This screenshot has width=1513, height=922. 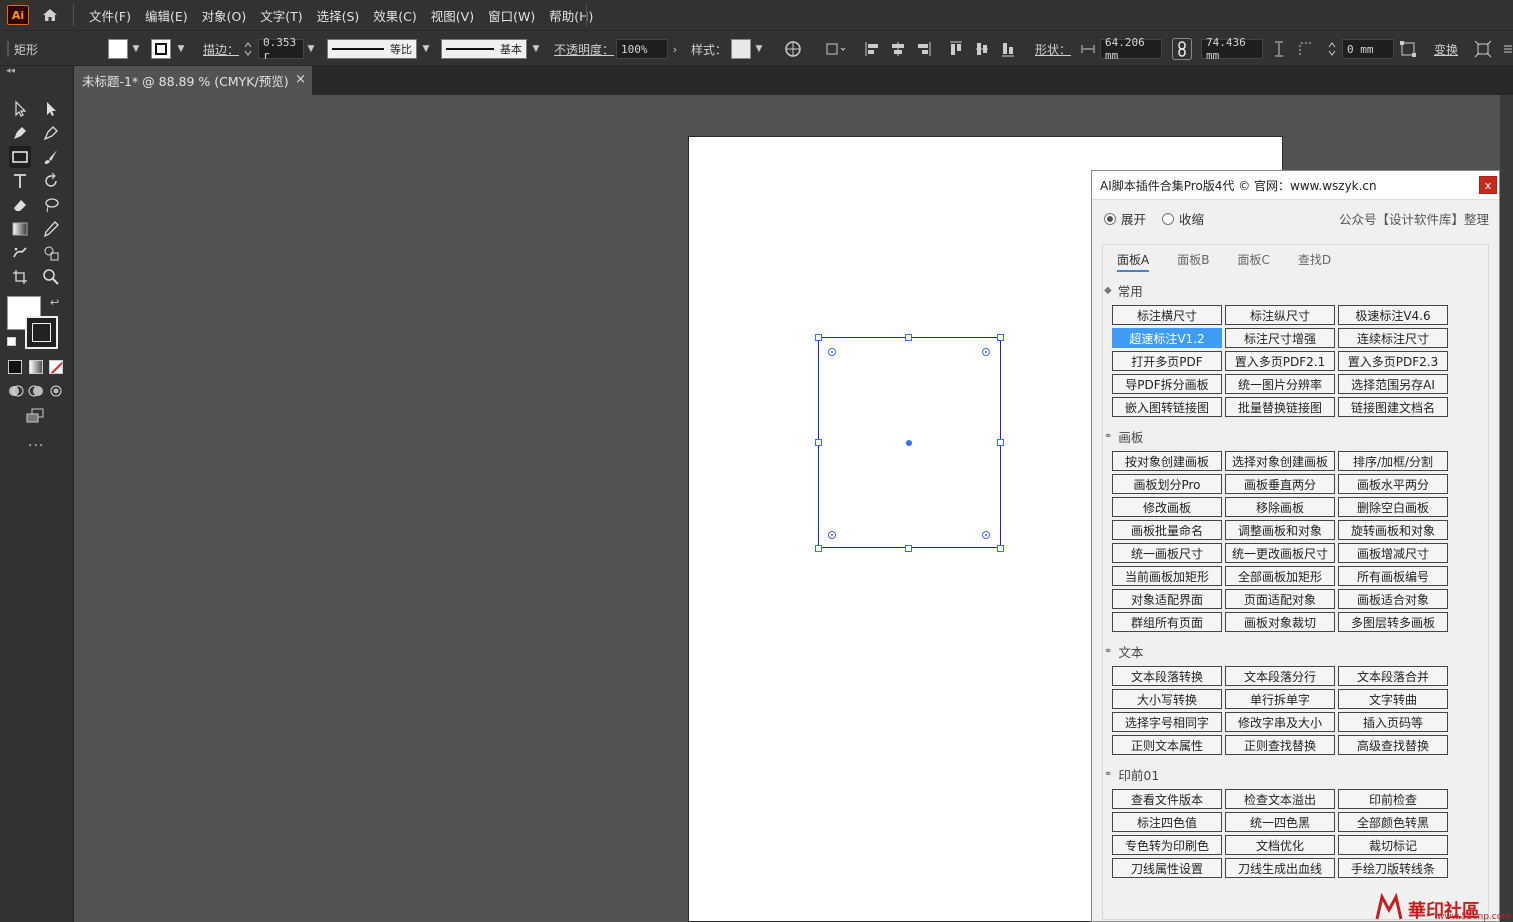 What do you see at coordinates (51, 277) in the screenshot?
I see `zoom-tool-icon` at bounding box center [51, 277].